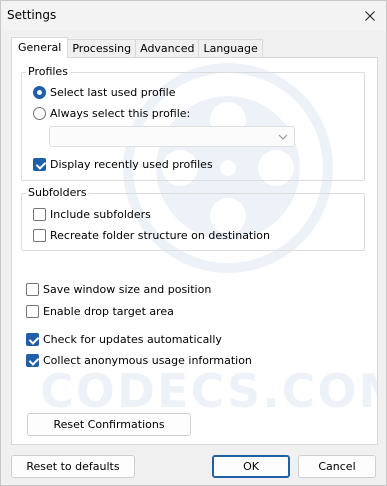 Image resolution: width=387 pixels, height=486 pixels. What do you see at coordinates (48, 71) in the screenshot?
I see `profiles-group-title: Profiles` at bounding box center [48, 71].